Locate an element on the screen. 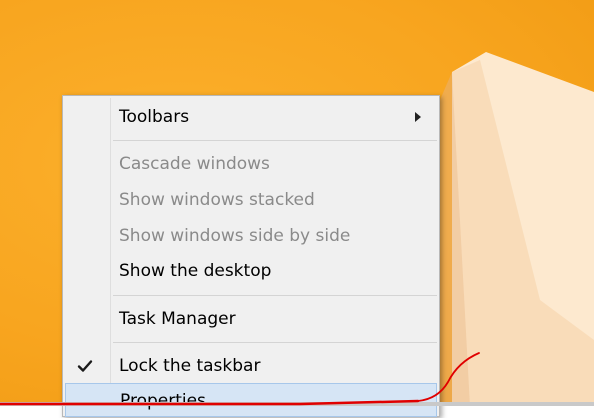 This screenshot has height=418, width=594. menu-item-cascade-windows: Cascade windows is located at coordinates (251, 164).